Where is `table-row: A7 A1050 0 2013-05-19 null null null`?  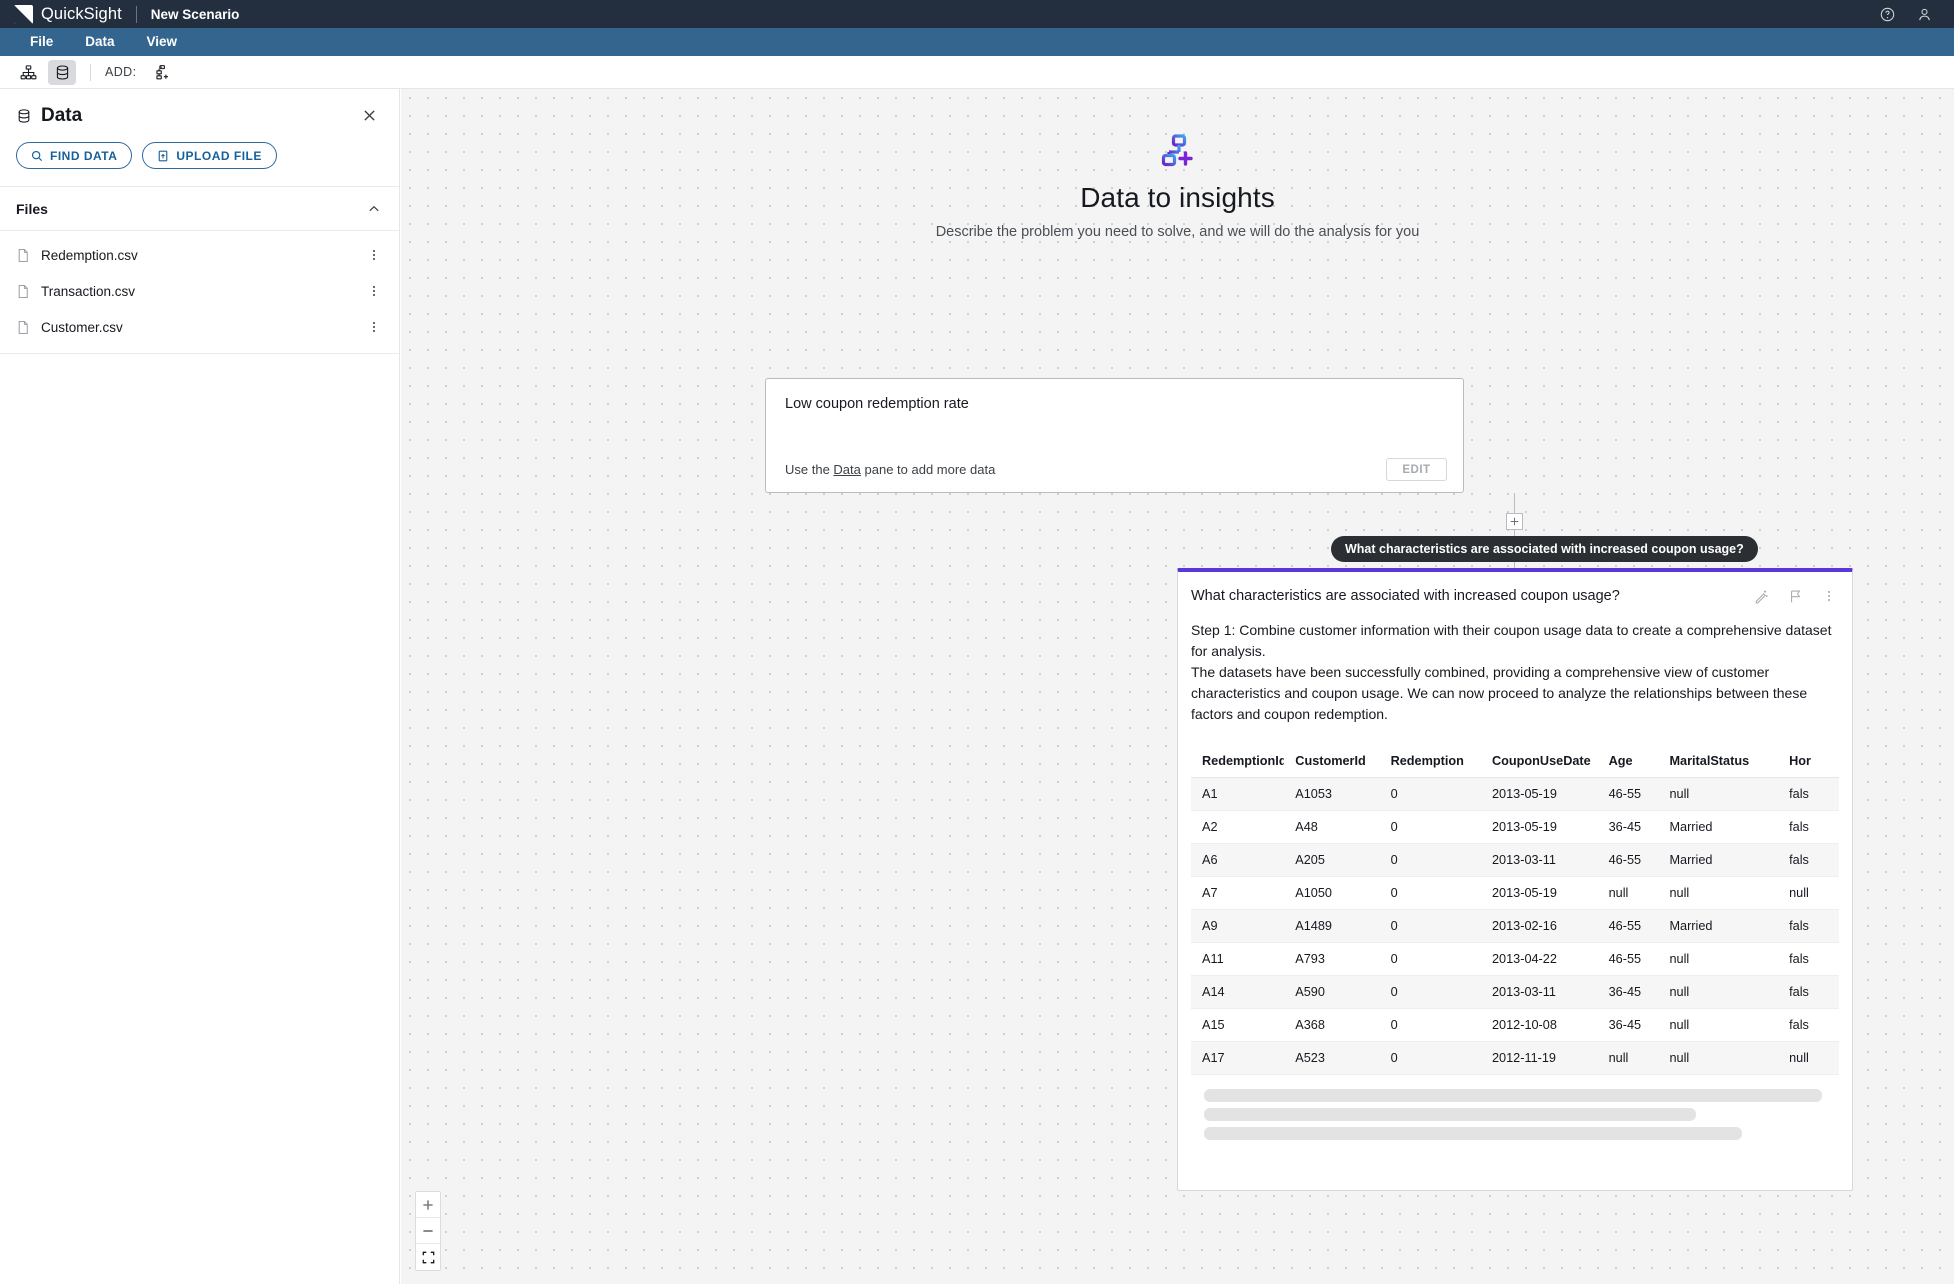
table-row: A7 A1050 0 2013-05-19 null null null is located at coordinates (1515, 893).